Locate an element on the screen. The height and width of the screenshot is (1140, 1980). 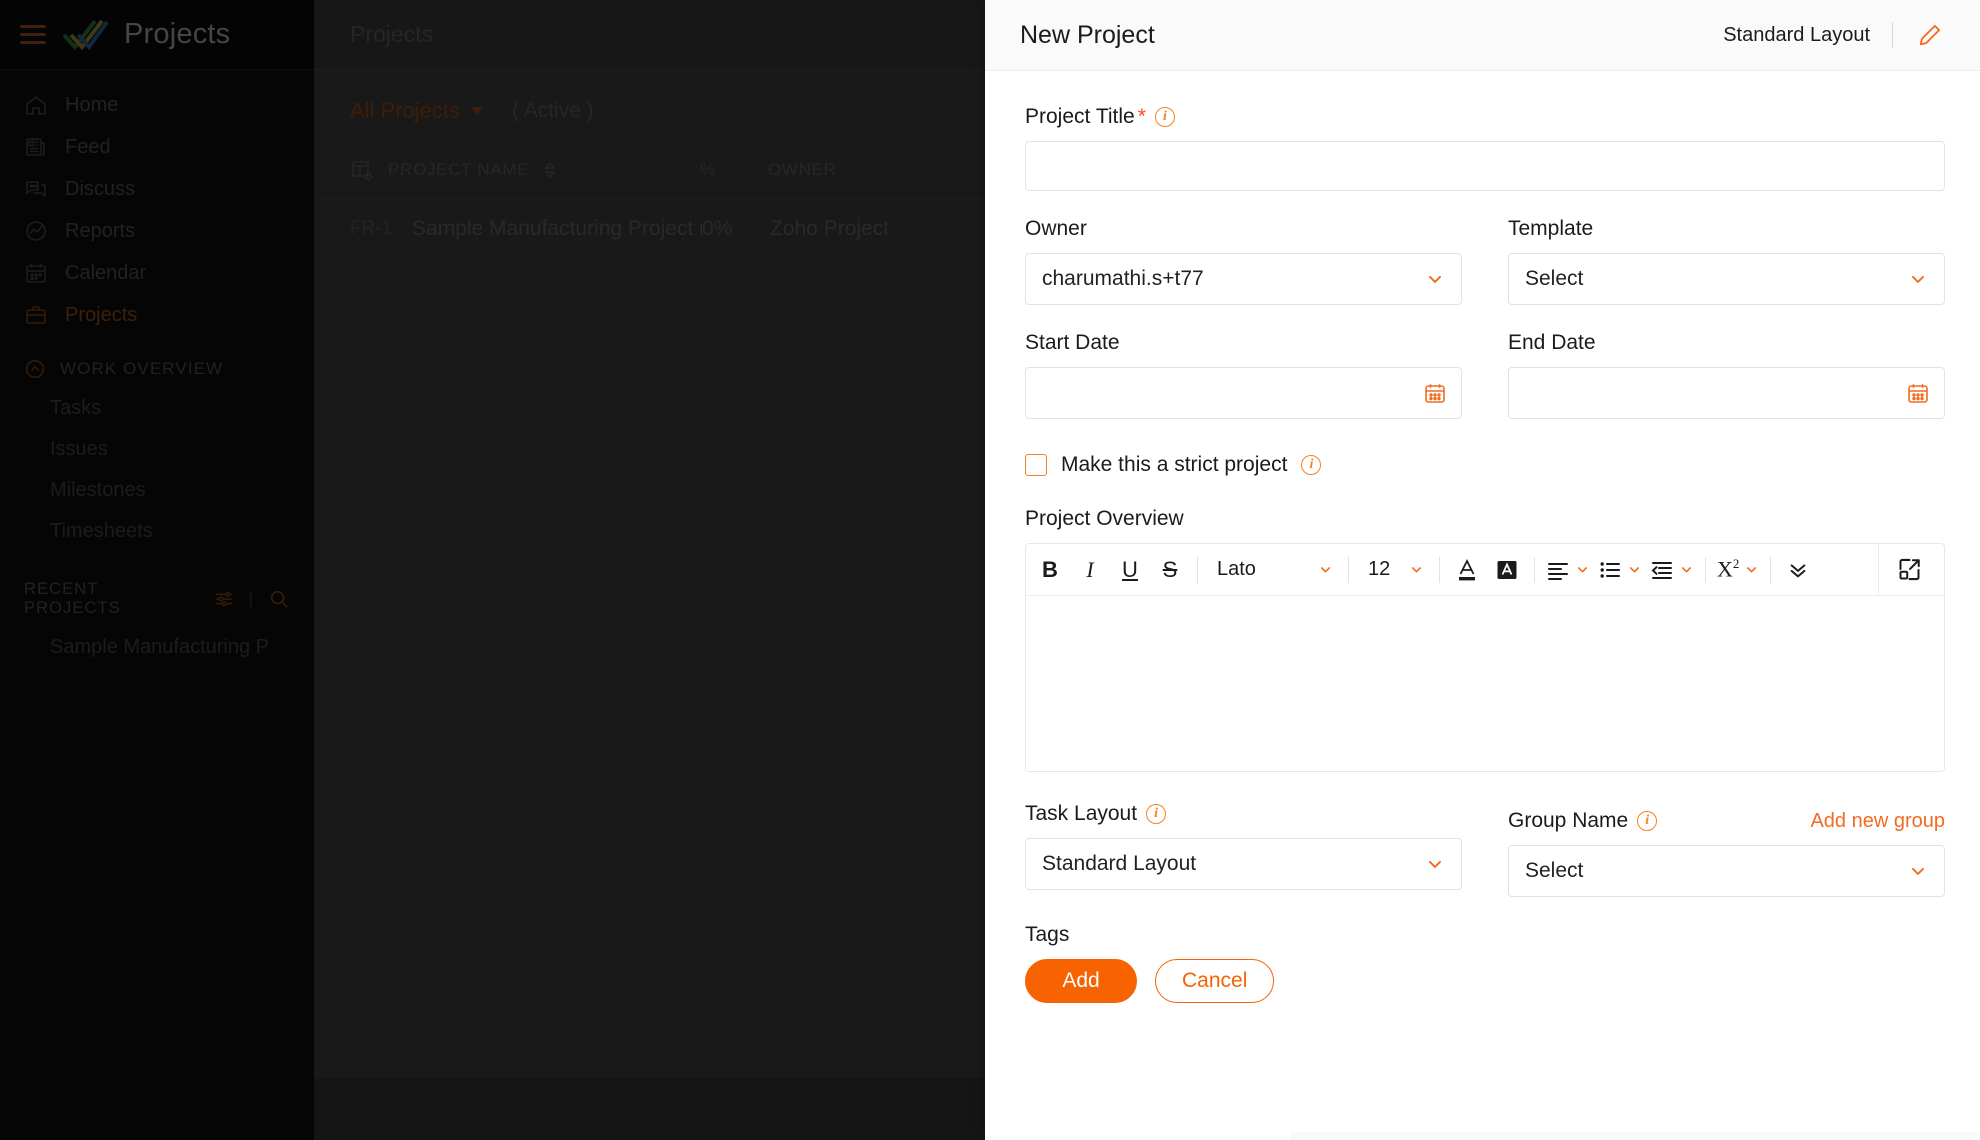
start-date-input is located at coordinates (1243, 393).